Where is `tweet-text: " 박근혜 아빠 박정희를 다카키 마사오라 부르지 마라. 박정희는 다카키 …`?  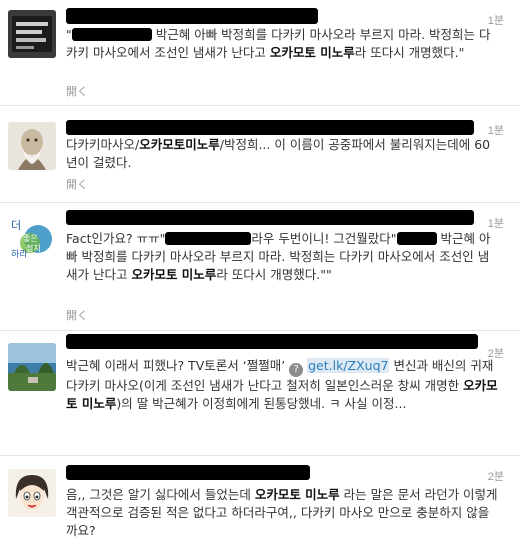
tweet-text: " 박근혜 아빠 박정희를 다카키 마사오라 부르지 마라. 박정희는 다카키 … is located at coordinates (278, 43).